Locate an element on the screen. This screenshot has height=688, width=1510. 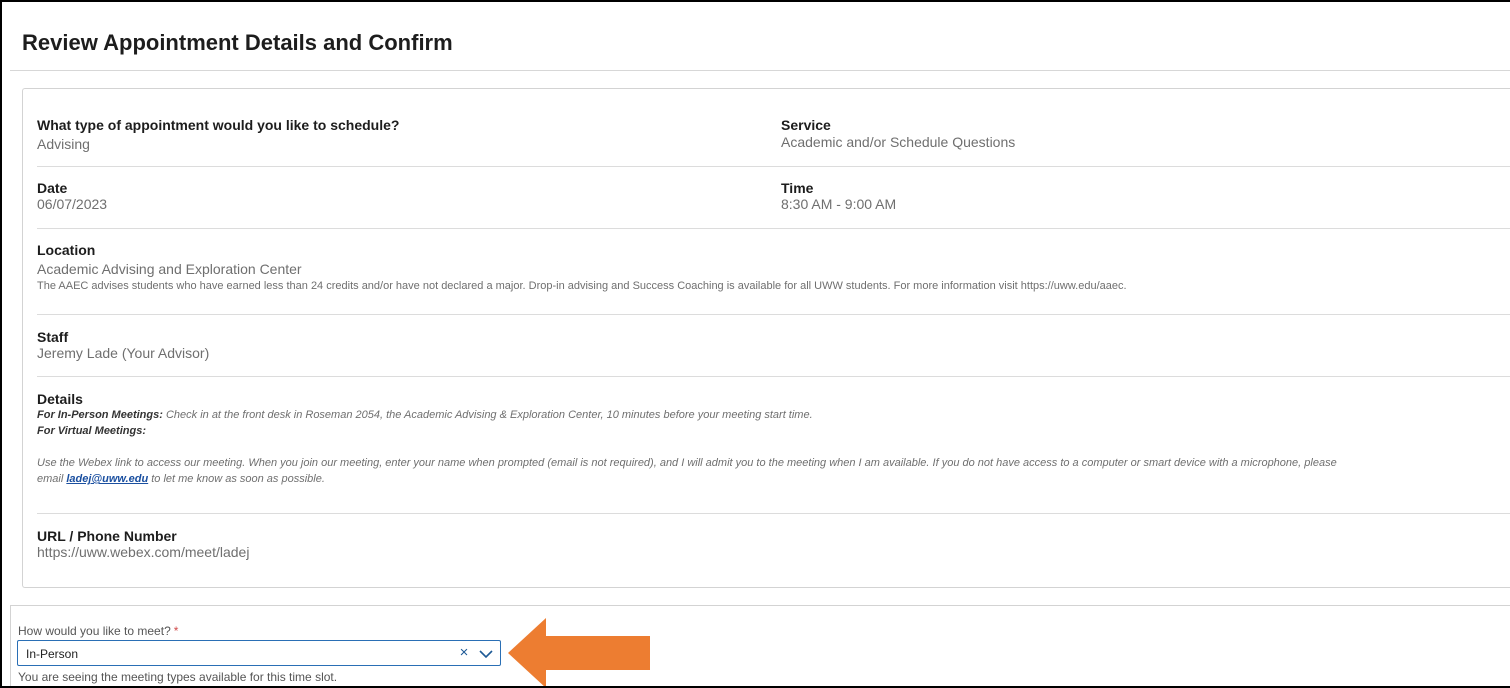
annotation-arrow-icon is located at coordinates (579, 652).